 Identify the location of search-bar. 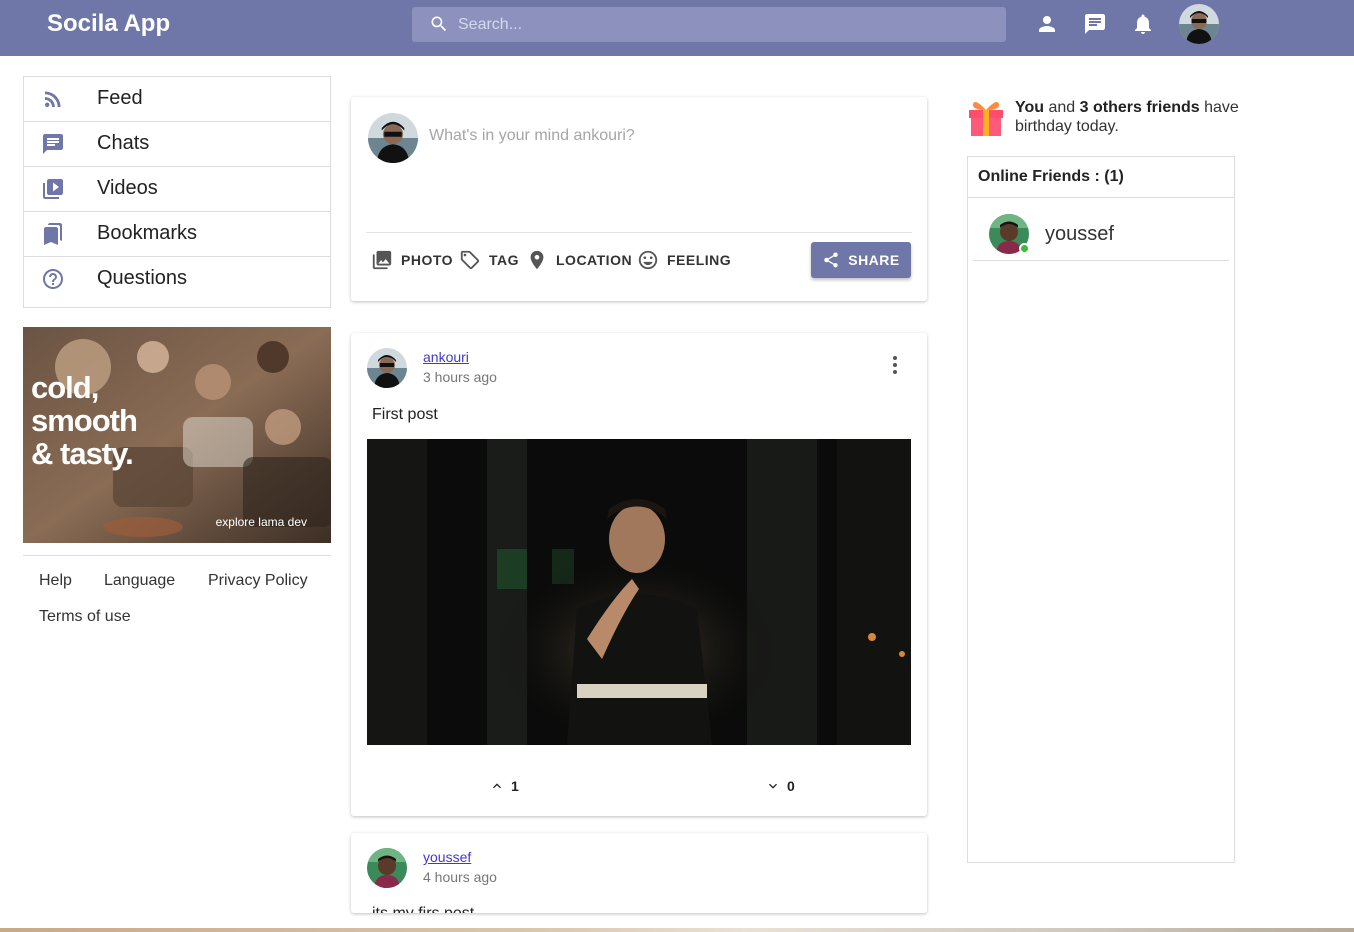
(709, 24).